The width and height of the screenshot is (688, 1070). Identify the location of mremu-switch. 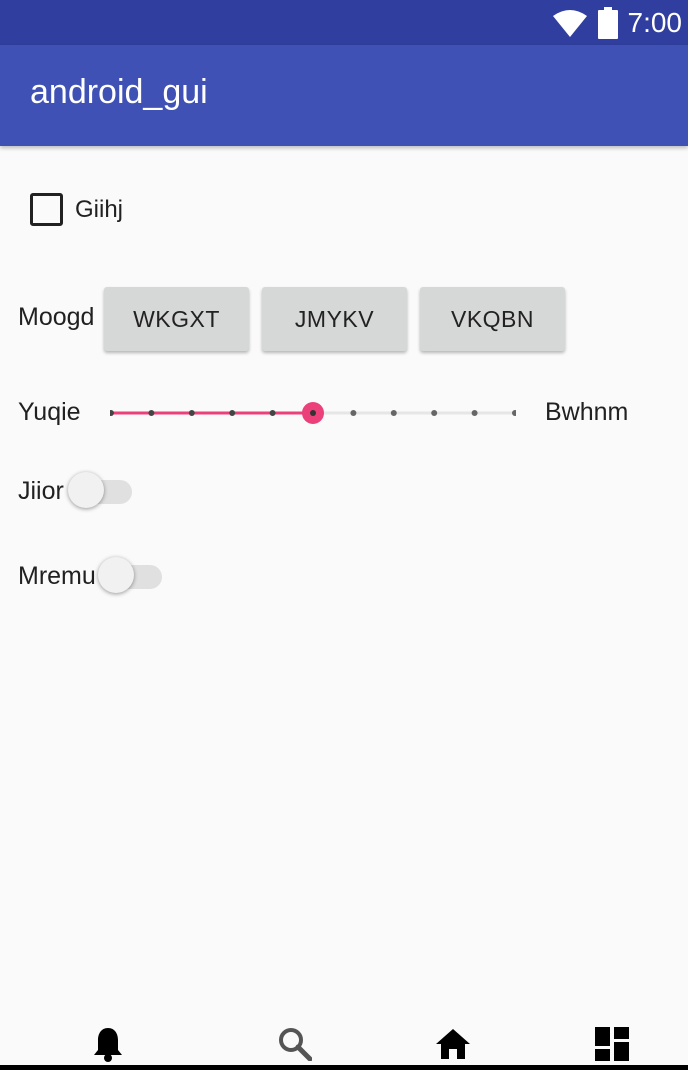
(130, 577).